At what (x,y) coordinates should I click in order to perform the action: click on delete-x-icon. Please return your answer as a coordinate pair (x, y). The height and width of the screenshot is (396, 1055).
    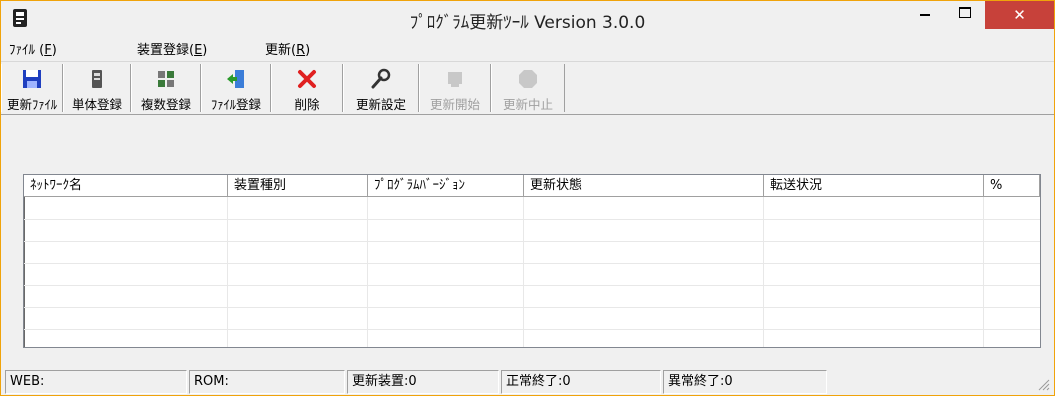
    Looking at the image, I should click on (307, 79).